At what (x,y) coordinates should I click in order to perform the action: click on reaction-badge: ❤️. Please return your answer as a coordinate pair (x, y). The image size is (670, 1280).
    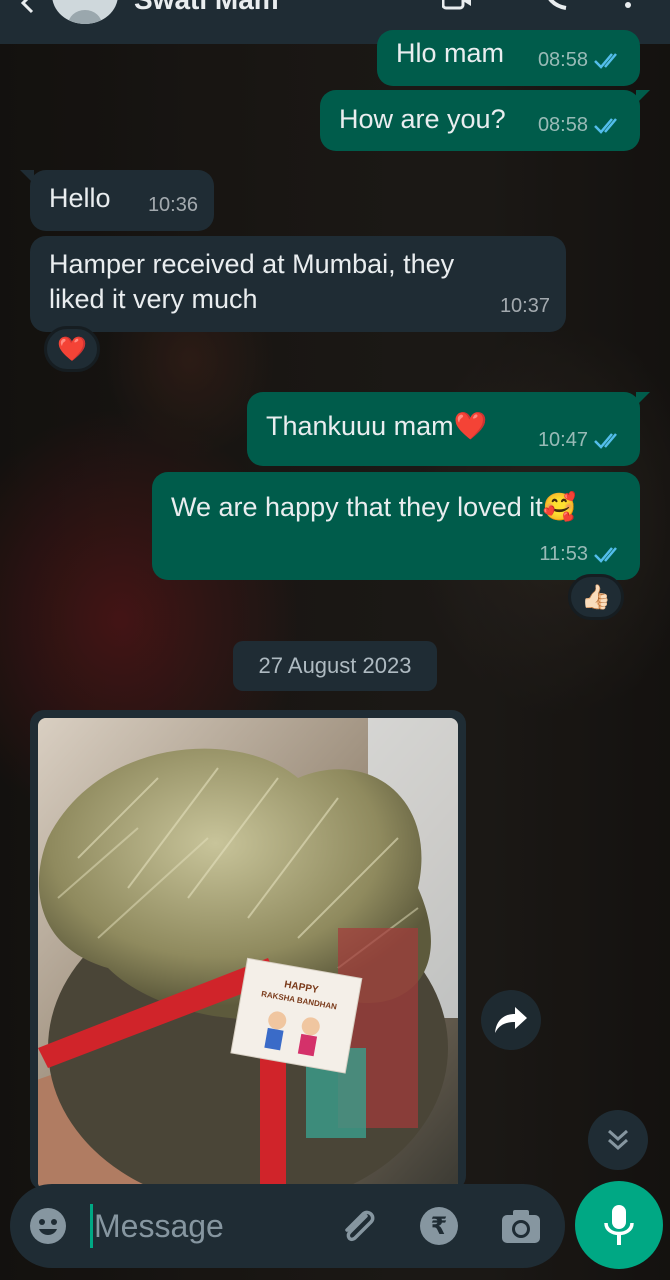
    Looking at the image, I should click on (72, 349).